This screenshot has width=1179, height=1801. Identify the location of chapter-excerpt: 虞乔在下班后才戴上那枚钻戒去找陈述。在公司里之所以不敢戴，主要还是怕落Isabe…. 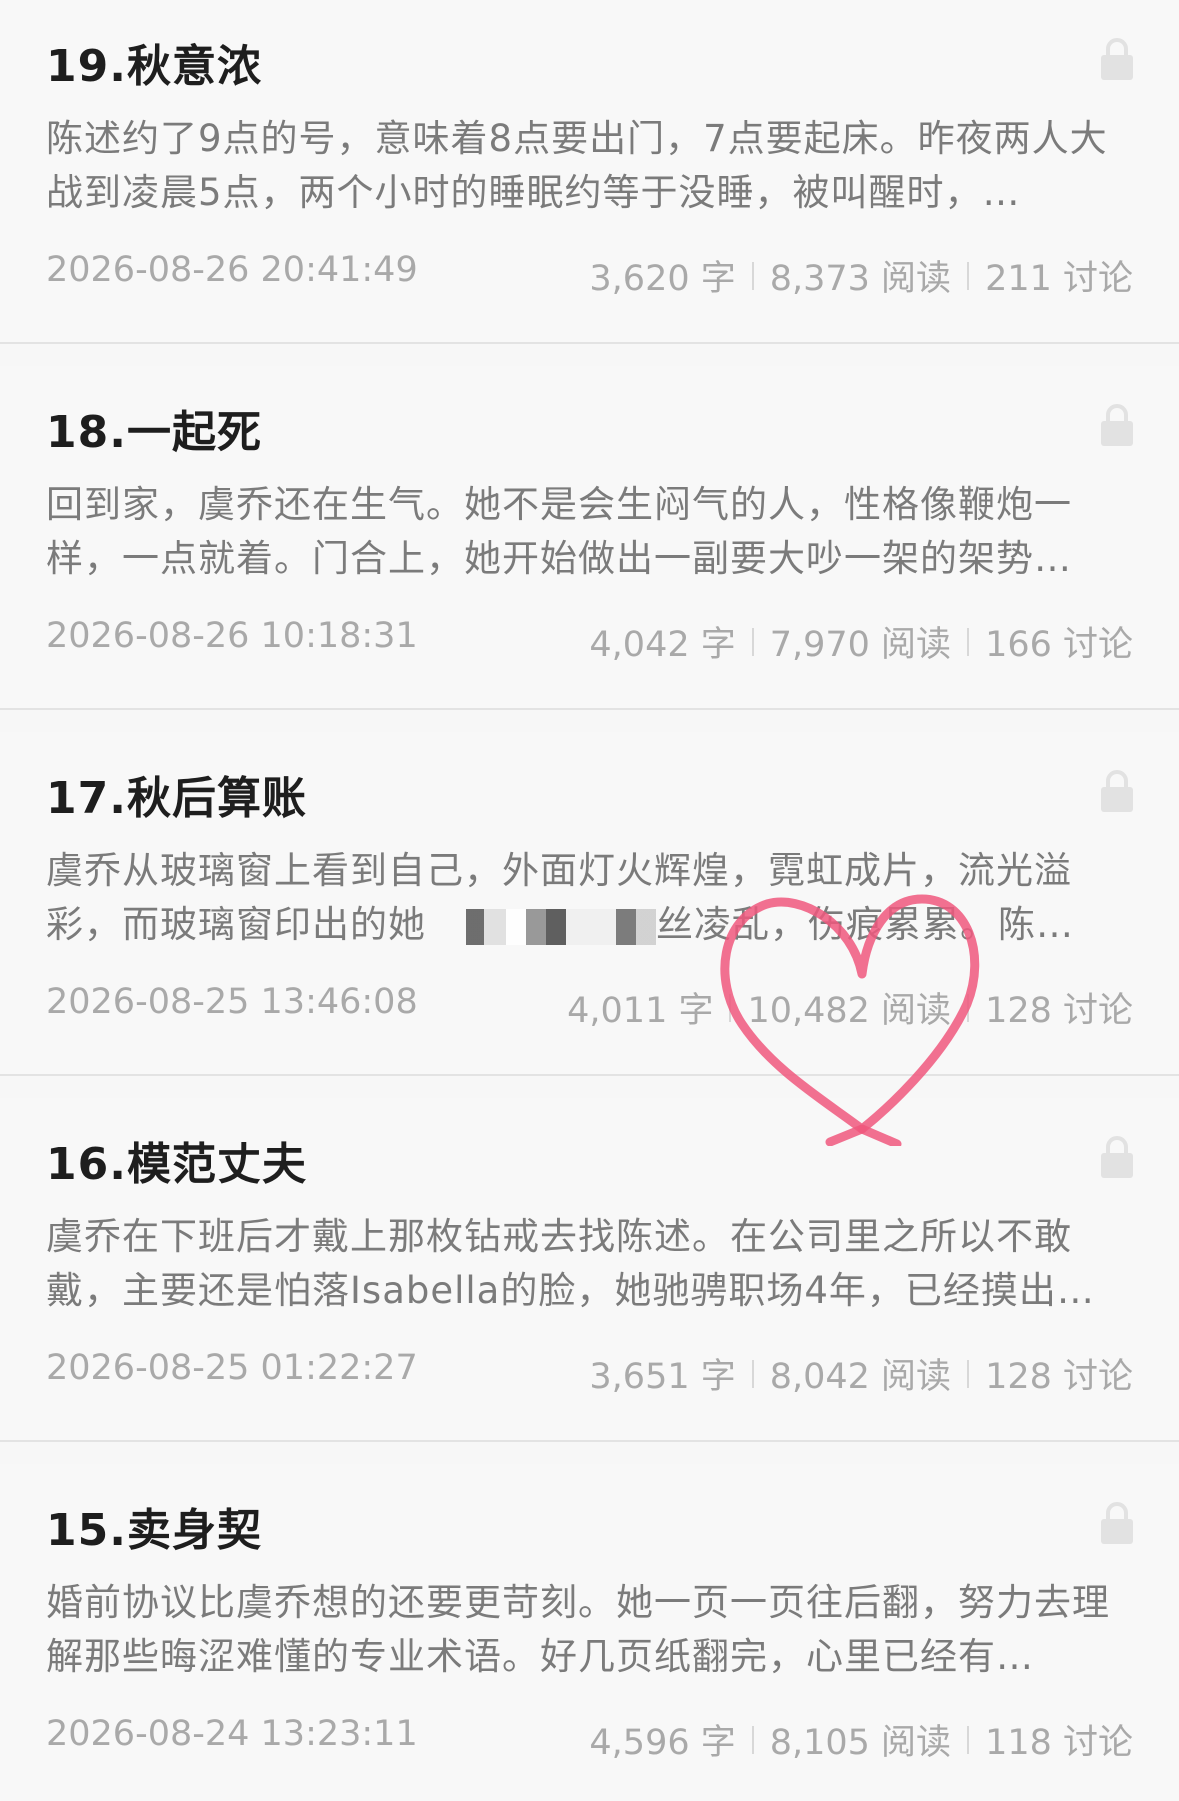
(570, 1263).